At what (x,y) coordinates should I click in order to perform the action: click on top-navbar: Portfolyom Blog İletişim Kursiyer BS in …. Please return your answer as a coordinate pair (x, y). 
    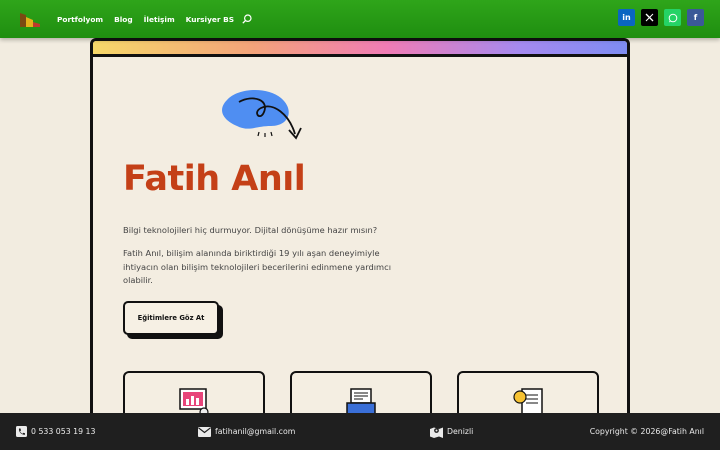
    Looking at the image, I should click on (360, 19).